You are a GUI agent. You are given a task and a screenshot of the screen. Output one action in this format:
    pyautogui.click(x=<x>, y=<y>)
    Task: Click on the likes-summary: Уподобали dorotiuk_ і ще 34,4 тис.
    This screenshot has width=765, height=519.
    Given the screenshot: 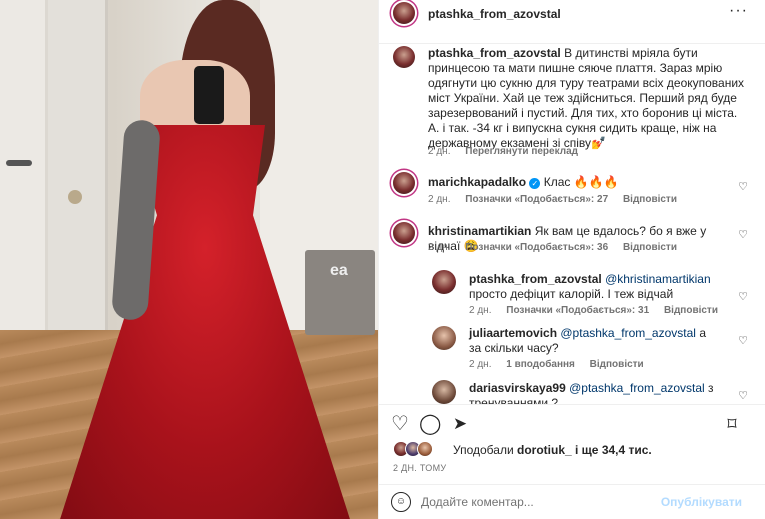 What is the action you would take?
    pyautogui.click(x=578, y=451)
    